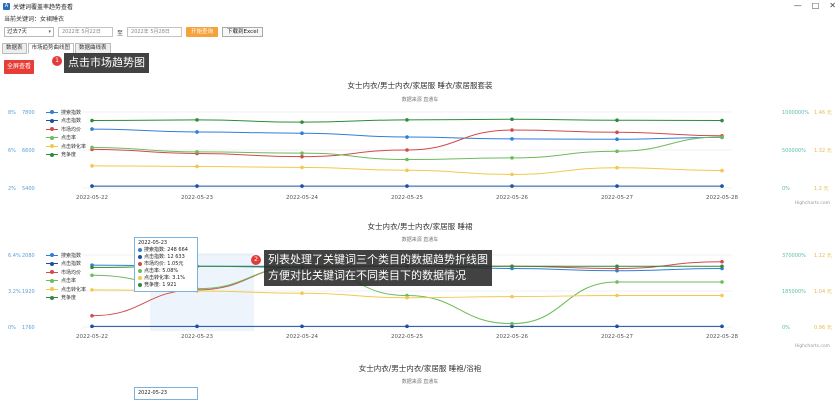 The width and height of the screenshot is (840, 400). I want to click on chevron-down-icon: ▾, so click(49, 32).